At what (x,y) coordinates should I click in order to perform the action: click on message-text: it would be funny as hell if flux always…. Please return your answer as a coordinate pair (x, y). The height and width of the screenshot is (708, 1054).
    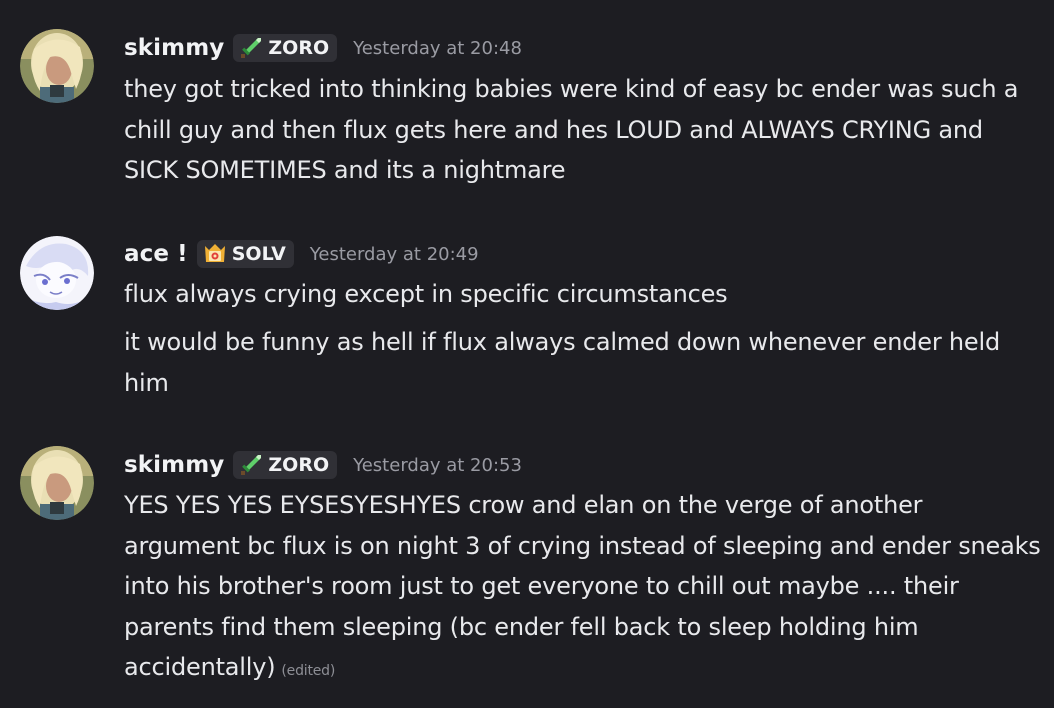
    Looking at the image, I should click on (562, 362).